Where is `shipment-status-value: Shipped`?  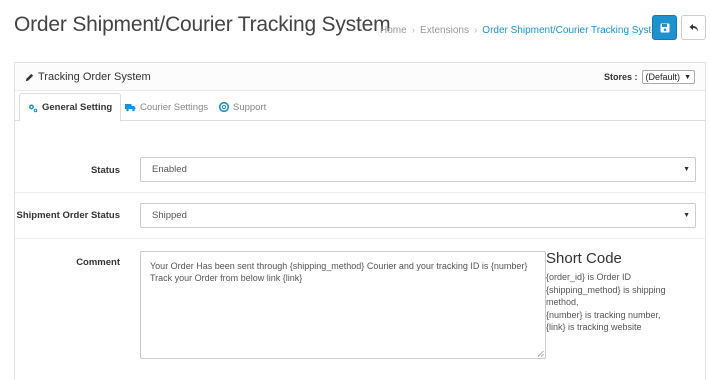
shipment-status-value: Shipped is located at coordinates (169, 215).